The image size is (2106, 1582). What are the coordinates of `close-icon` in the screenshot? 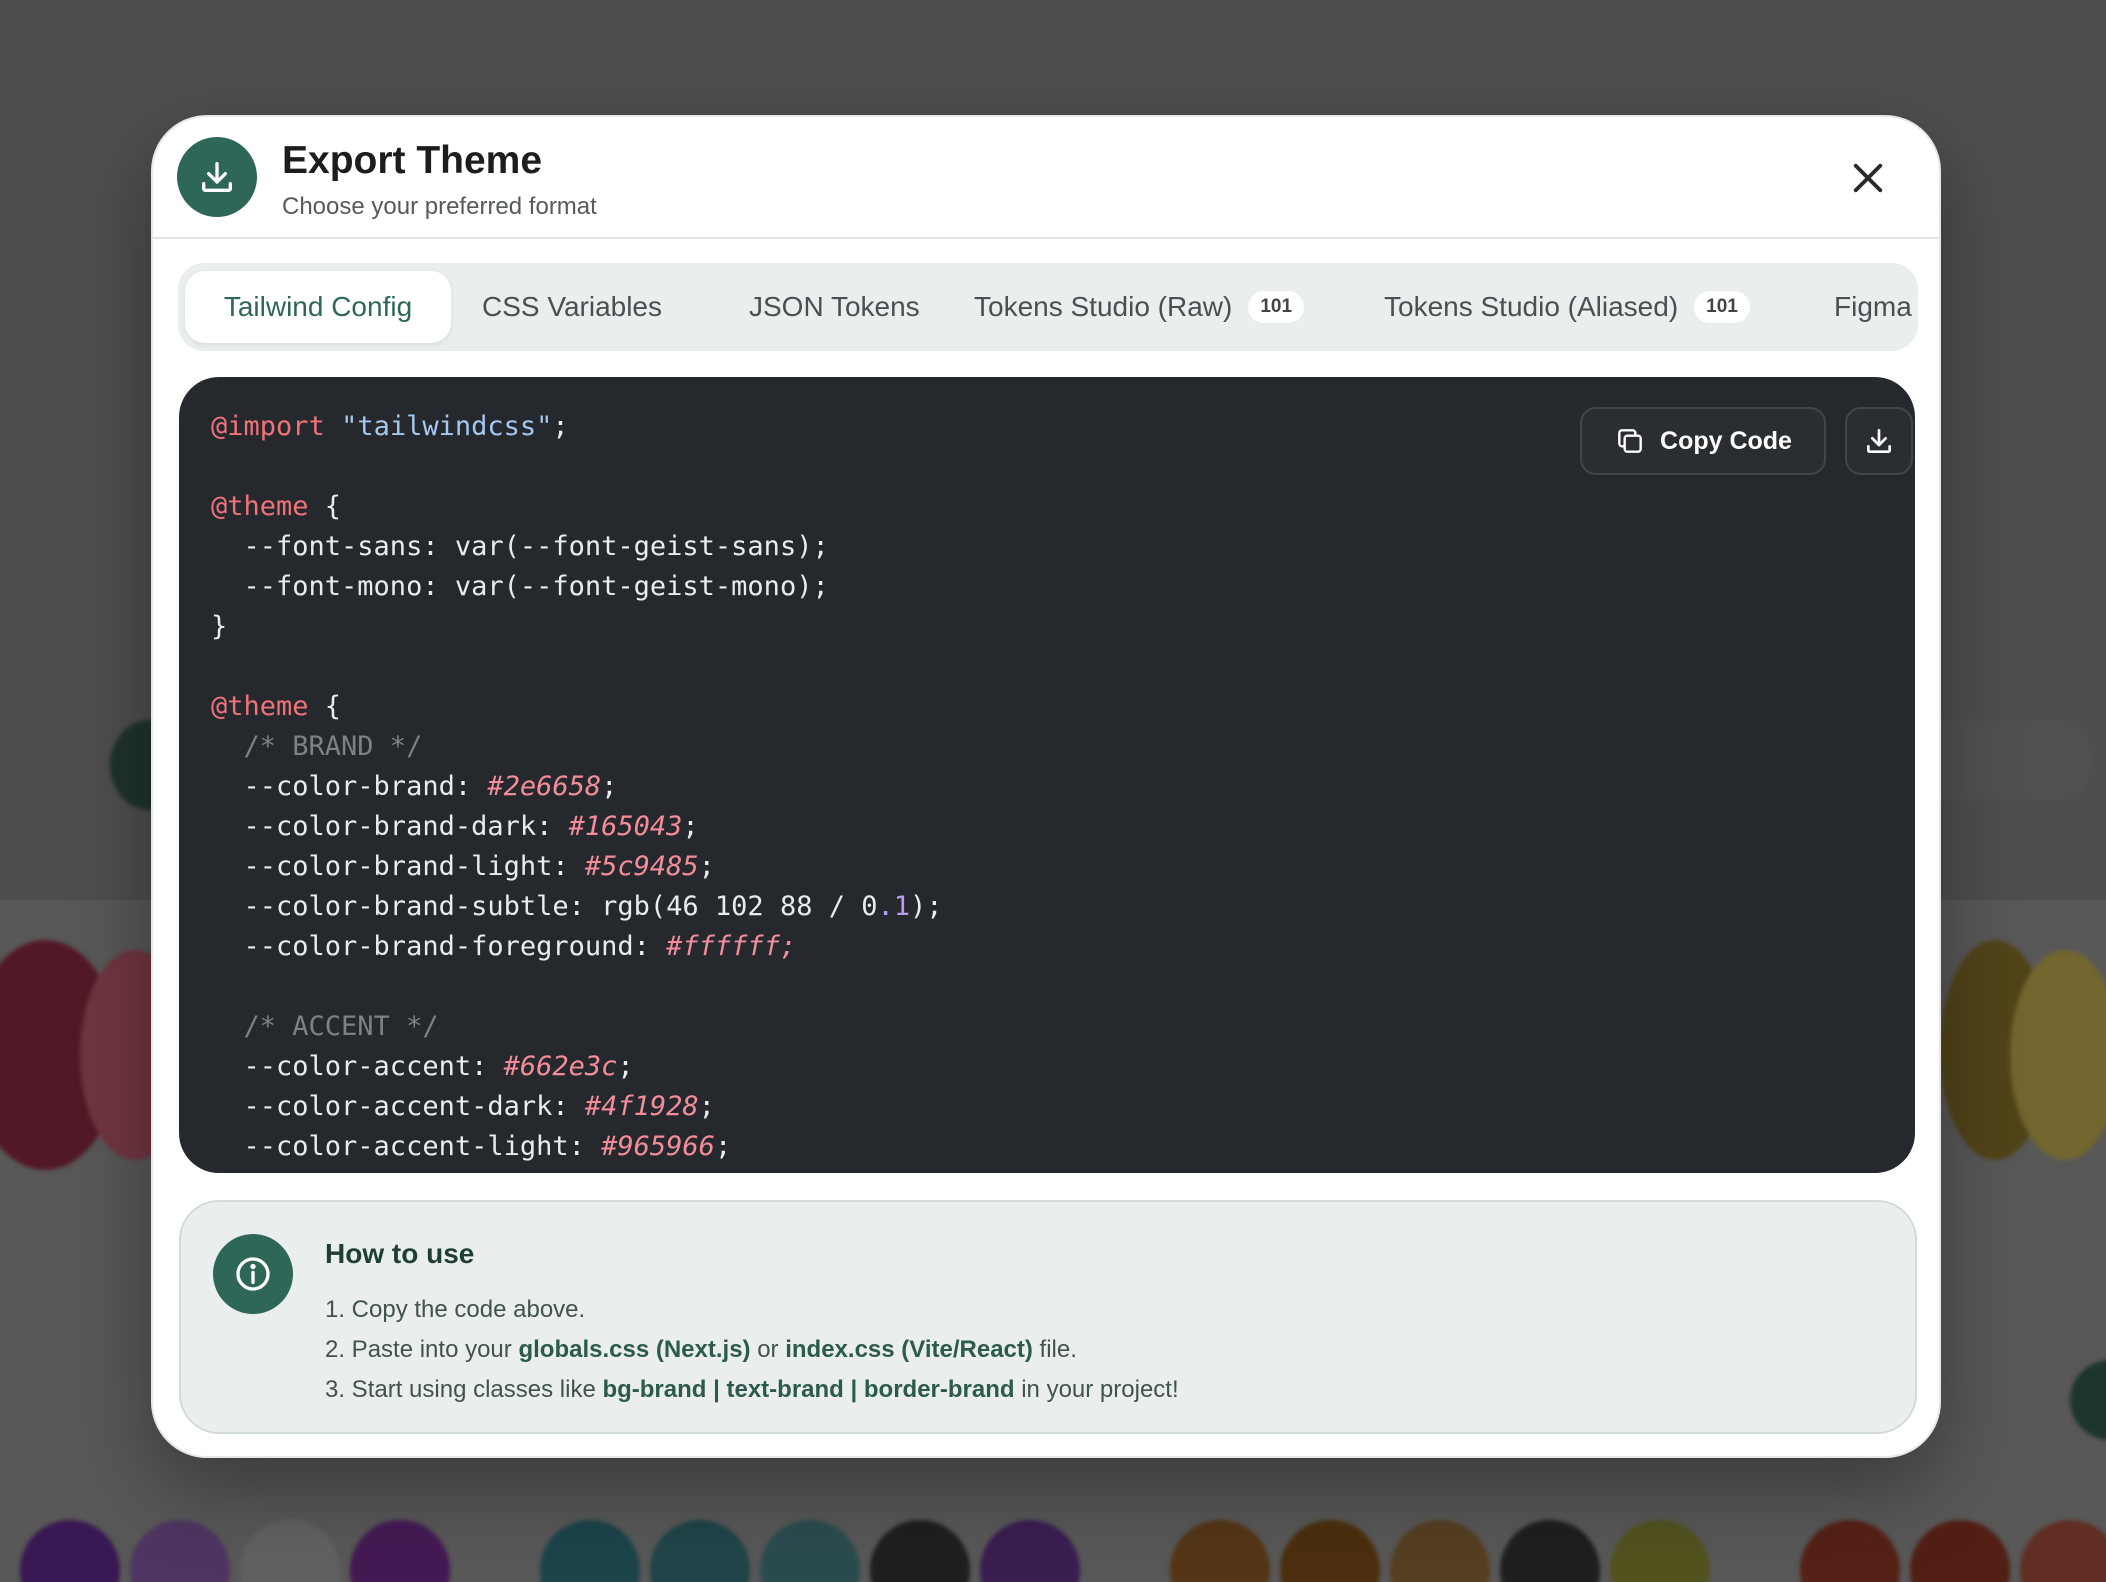 It's located at (1868, 178).